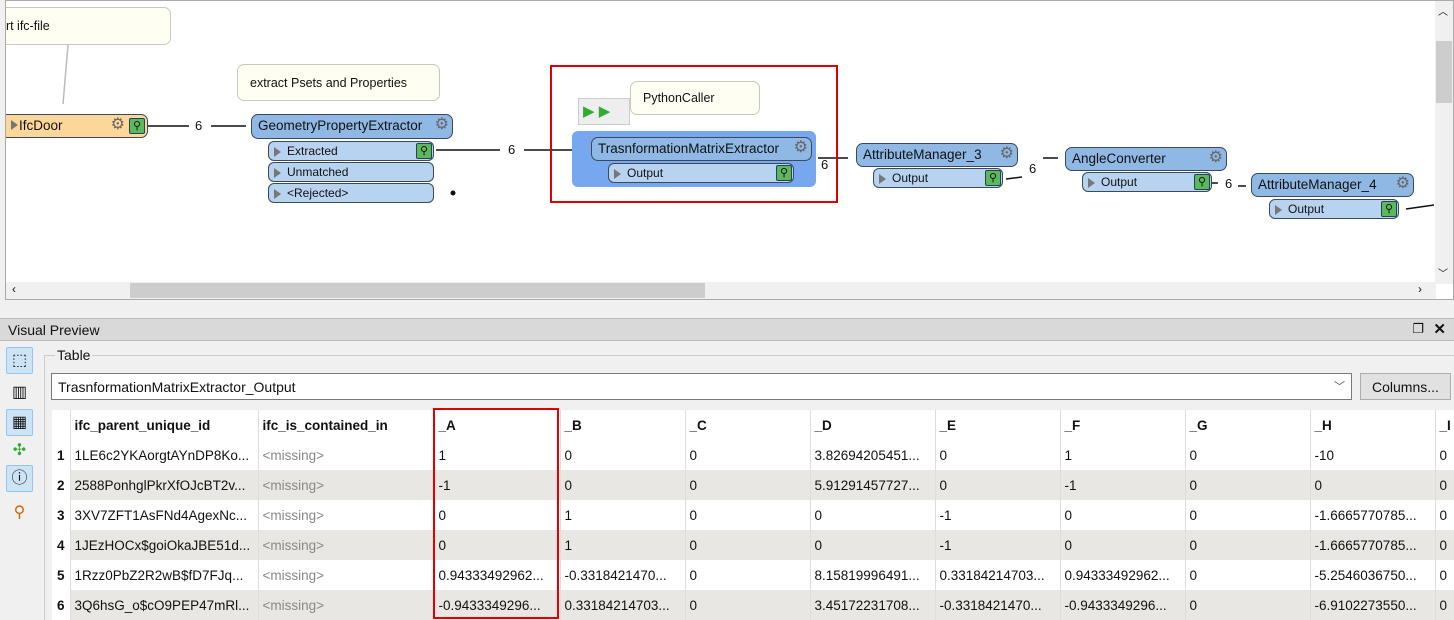 Image resolution: width=1454 pixels, height=620 pixels. What do you see at coordinates (1444, 425) in the screenshot?
I see `column-header: _I` at bounding box center [1444, 425].